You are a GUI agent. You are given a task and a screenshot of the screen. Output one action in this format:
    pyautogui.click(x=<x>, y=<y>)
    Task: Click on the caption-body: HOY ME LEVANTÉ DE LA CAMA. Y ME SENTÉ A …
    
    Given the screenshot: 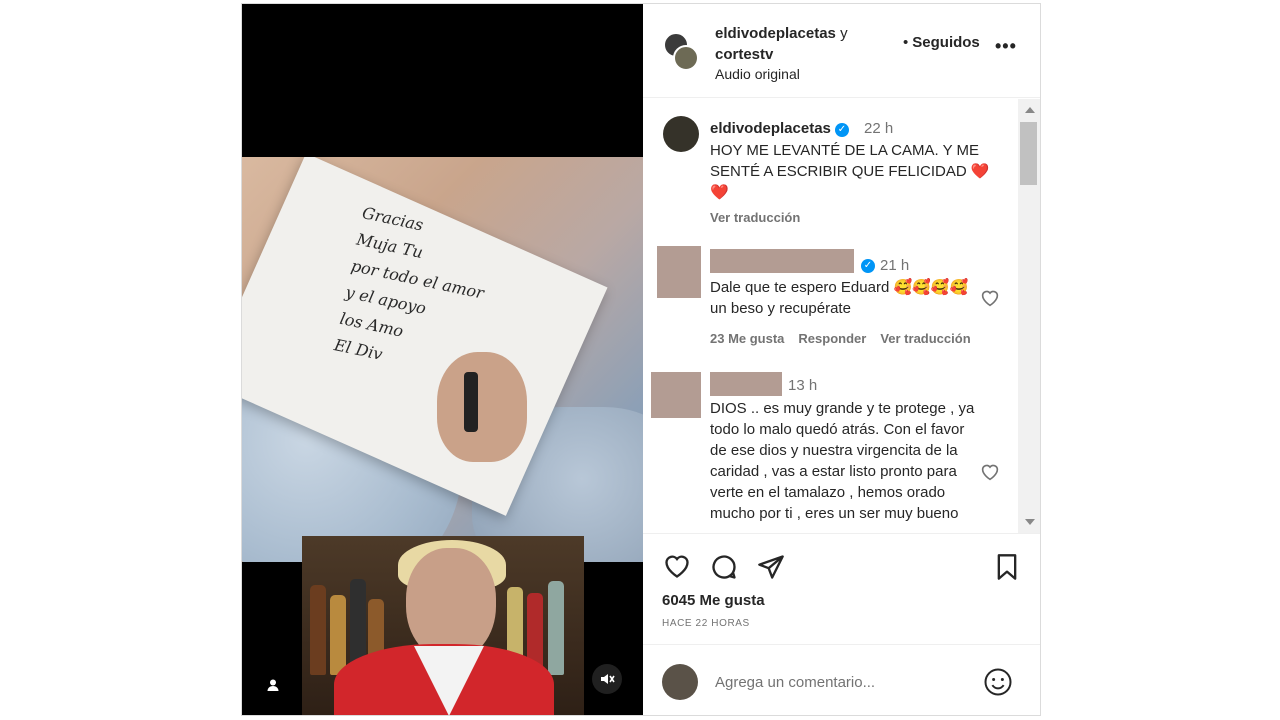 What is the action you would take?
    pyautogui.click(x=844, y=161)
    